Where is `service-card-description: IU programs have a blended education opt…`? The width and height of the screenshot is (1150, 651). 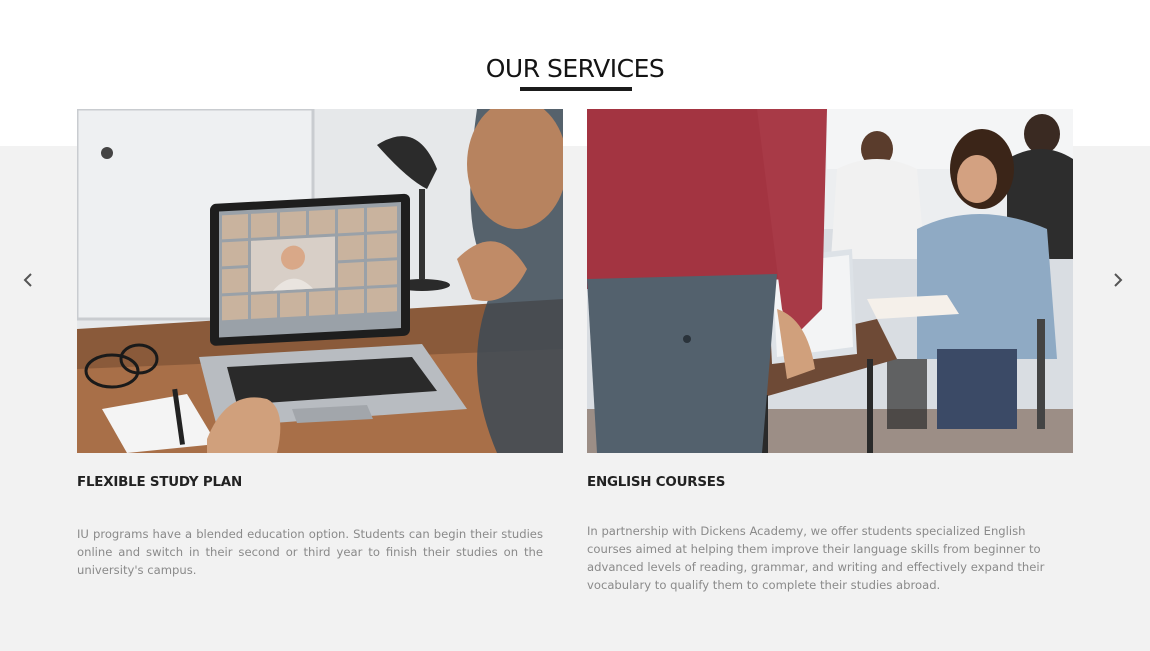
service-card-description: IU programs have a blended education opt… is located at coordinates (310, 552).